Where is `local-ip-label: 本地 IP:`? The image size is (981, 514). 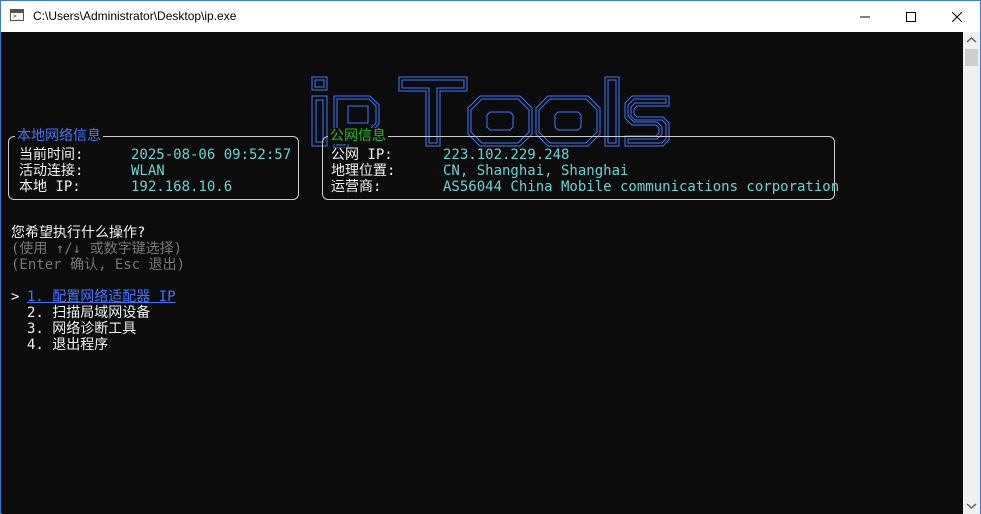
local-ip-label: 本地 IP: is located at coordinates (50, 187).